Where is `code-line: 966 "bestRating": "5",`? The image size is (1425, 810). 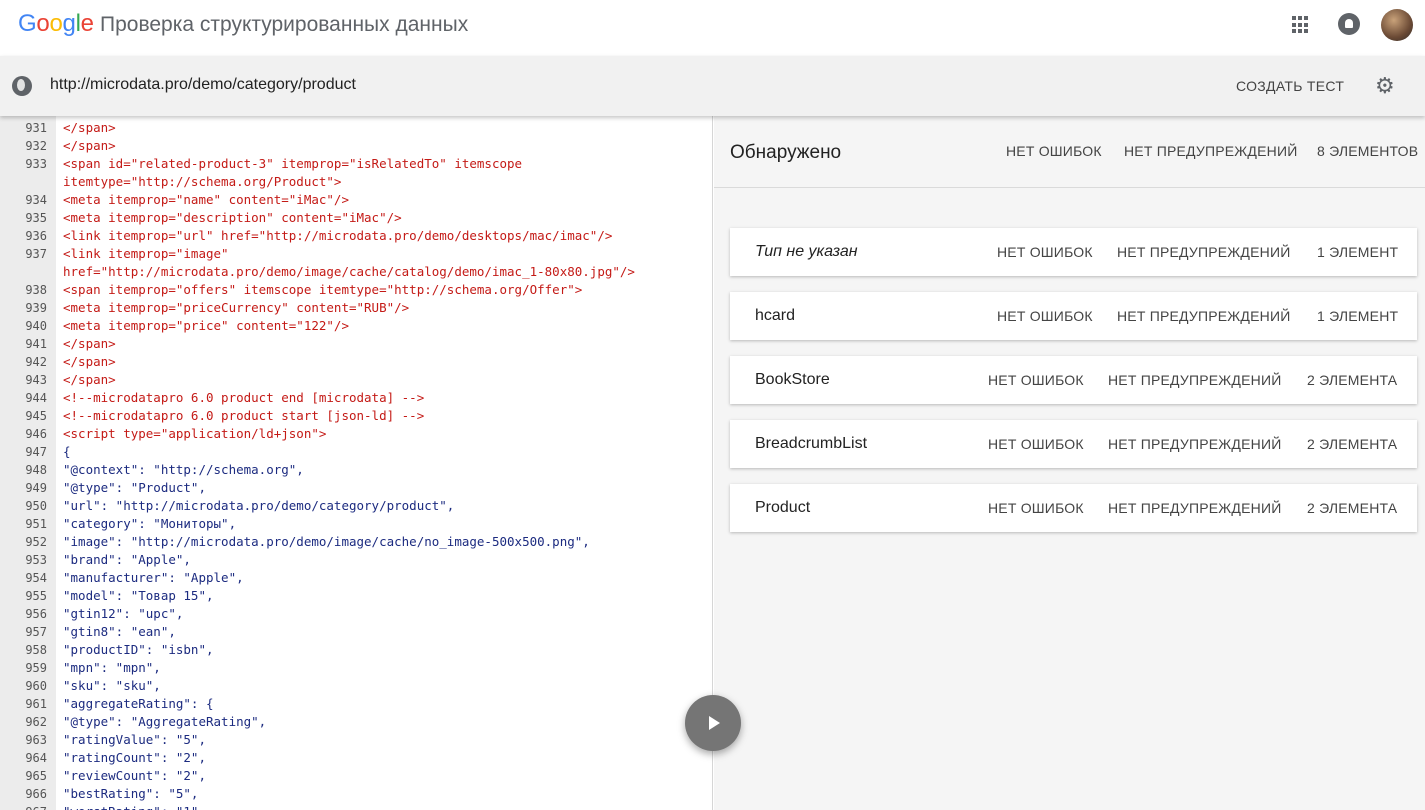
code-line: 966 "bestRating": "5", is located at coordinates (356, 794).